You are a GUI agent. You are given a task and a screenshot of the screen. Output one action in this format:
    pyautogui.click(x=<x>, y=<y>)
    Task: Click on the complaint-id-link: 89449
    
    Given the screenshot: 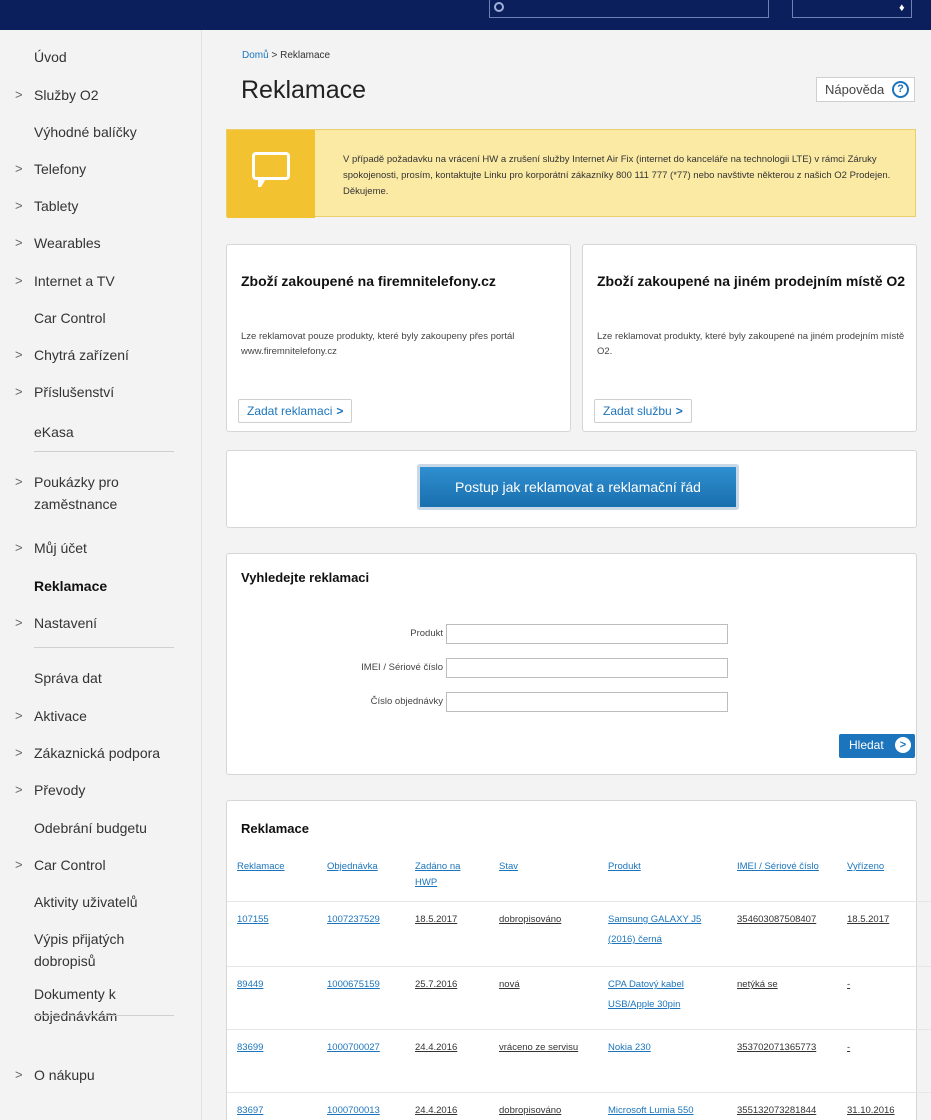 What is the action you would take?
    pyautogui.click(x=277, y=985)
    